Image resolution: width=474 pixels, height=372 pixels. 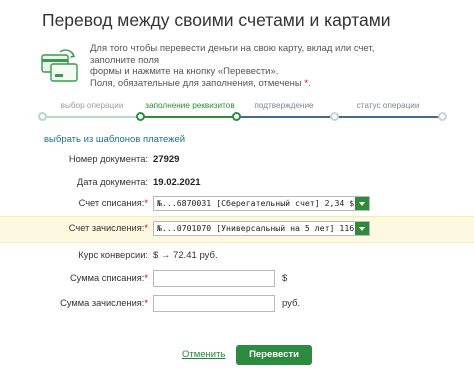 What do you see at coordinates (114, 139) in the screenshot?
I see `templates-link: выбрать из шаблонов платежей` at bounding box center [114, 139].